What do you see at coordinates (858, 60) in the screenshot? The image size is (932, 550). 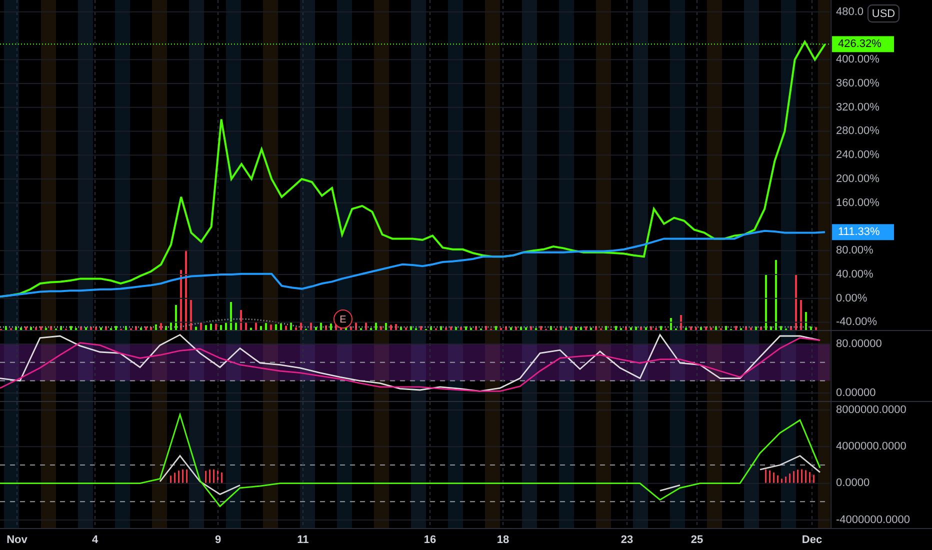 I see `axis-label: 400.00%` at bounding box center [858, 60].